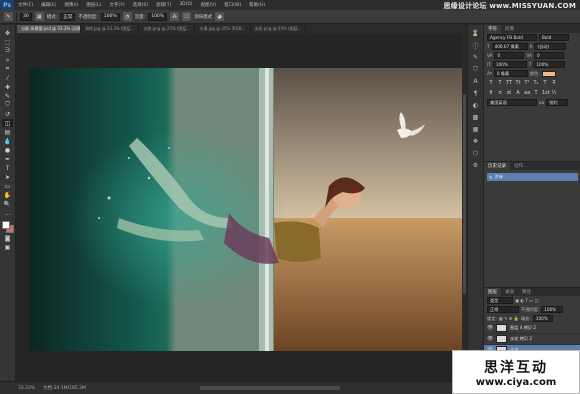 This screenshot has height=394, width=580. What do you see at coordinates (71, 5) in the screenshot?
I see `menu-item: 图像(I)` at bounding box center [71, 5].